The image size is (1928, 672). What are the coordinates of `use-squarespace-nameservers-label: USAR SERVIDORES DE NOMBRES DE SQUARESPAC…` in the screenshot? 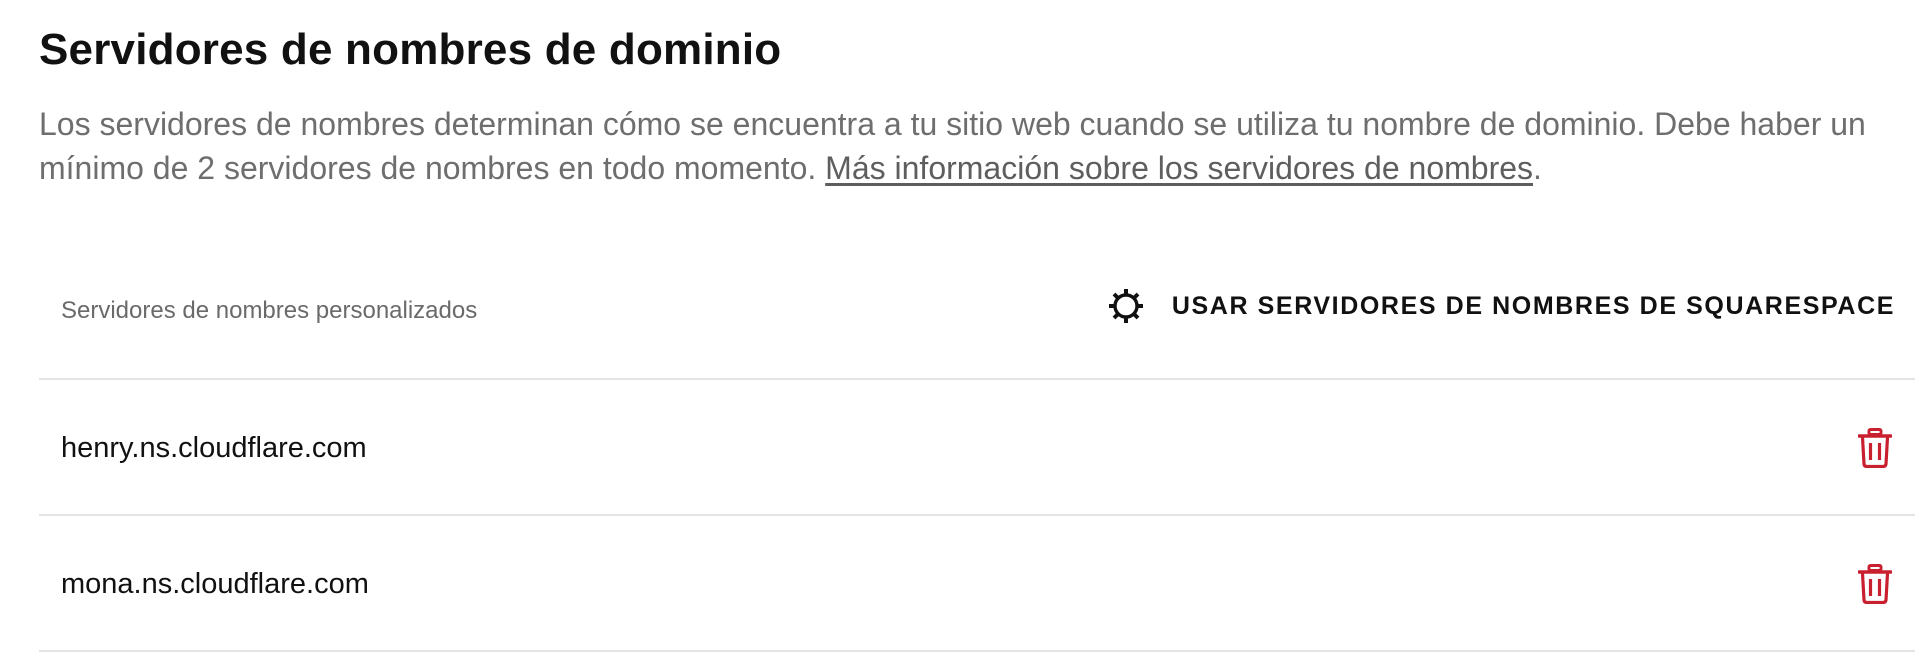 It's located at (1533, 306).